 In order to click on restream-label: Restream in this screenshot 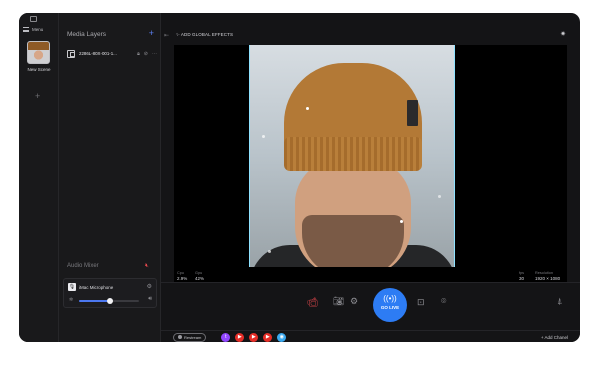, I will do `click(193, 337)`.